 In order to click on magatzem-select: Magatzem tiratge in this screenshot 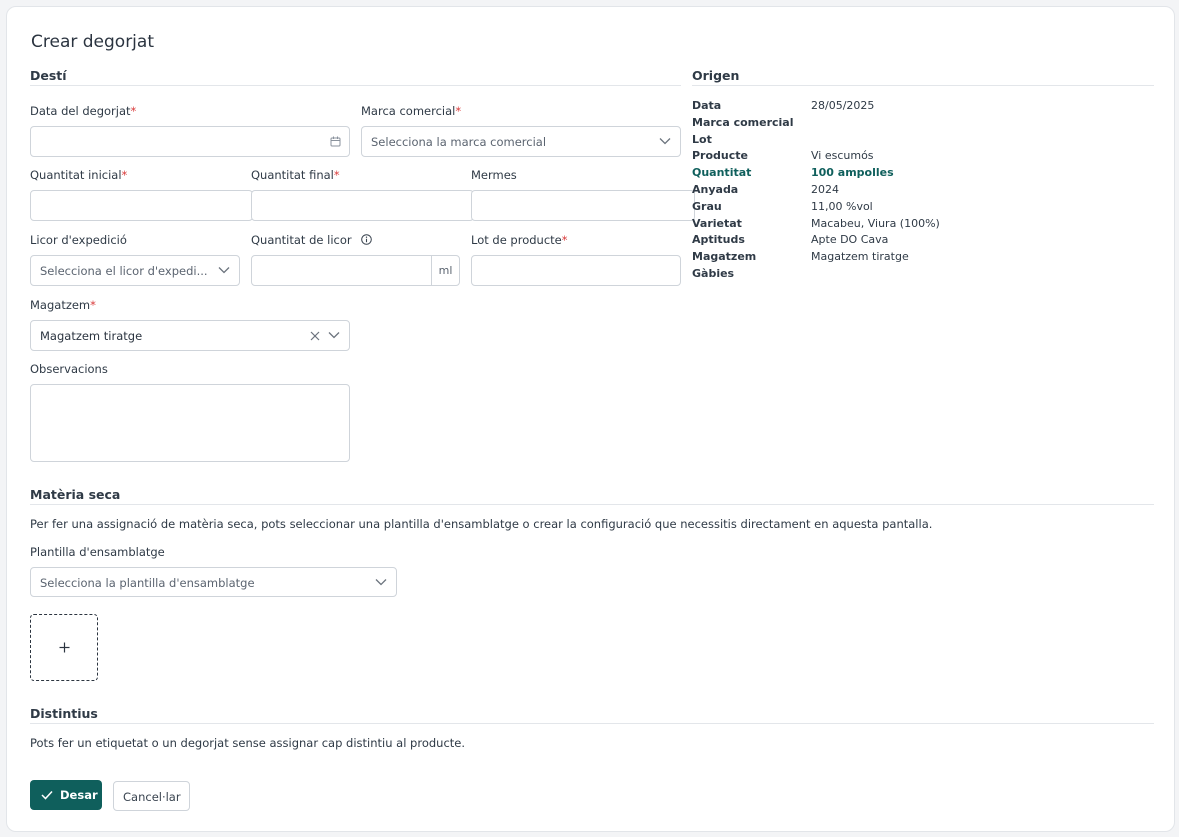, I will do `click(190, 335)`.